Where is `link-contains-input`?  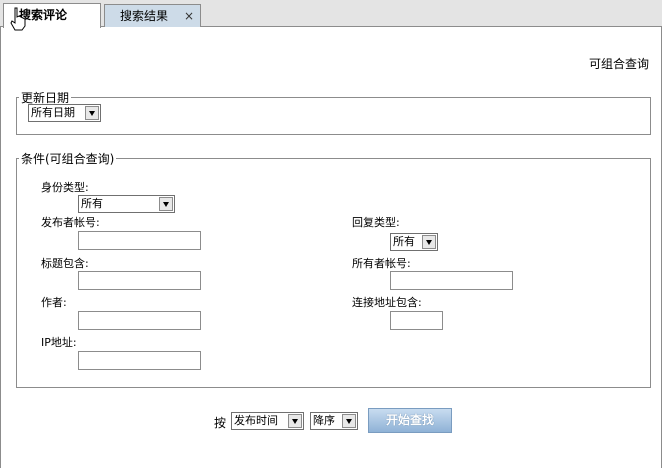 link-contains-input is located at coordinates (416, 320).